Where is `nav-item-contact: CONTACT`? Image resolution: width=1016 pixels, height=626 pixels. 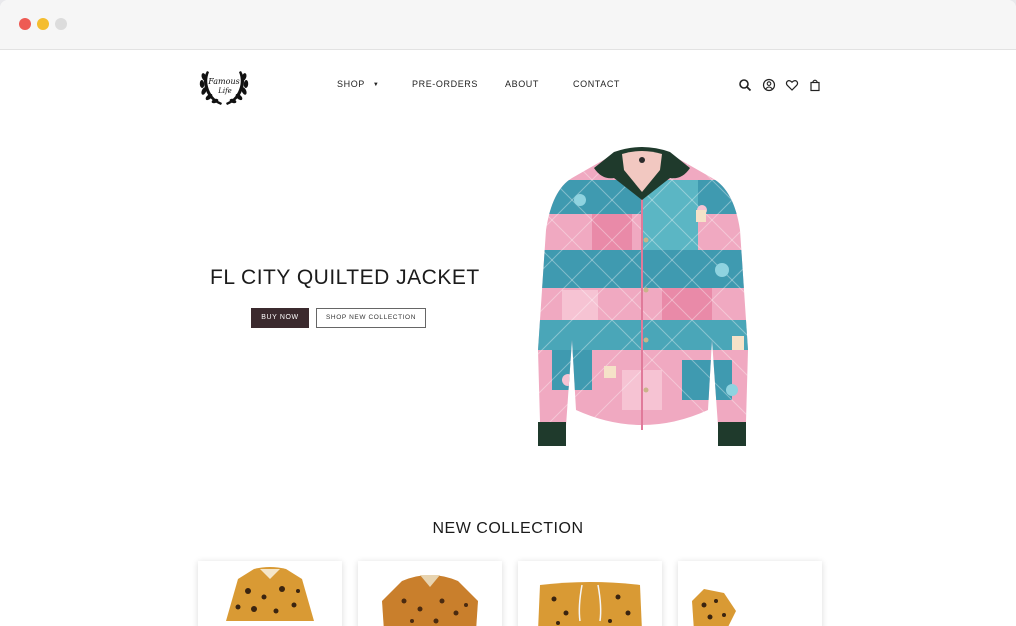 nav-item-contact: CONTACT is located at coordinates (596, 84).